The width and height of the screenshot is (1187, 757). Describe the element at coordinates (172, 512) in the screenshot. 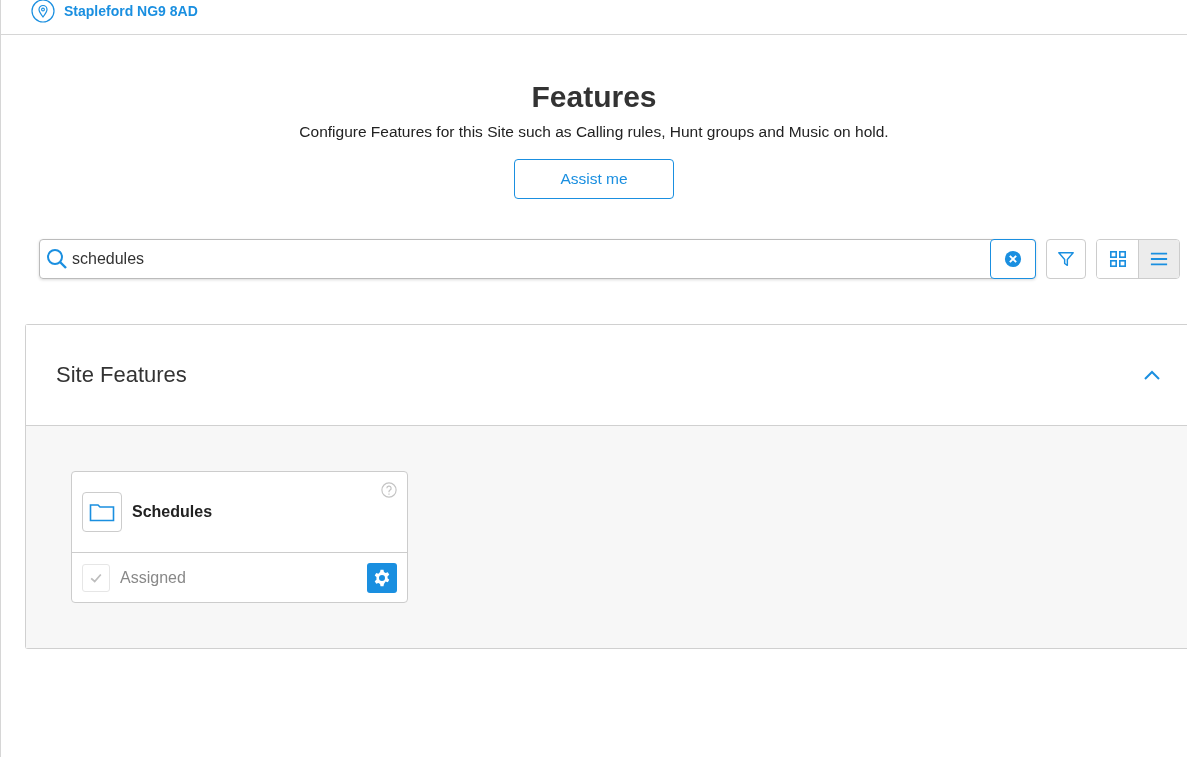

I see `card-title: Schedules` at that location.